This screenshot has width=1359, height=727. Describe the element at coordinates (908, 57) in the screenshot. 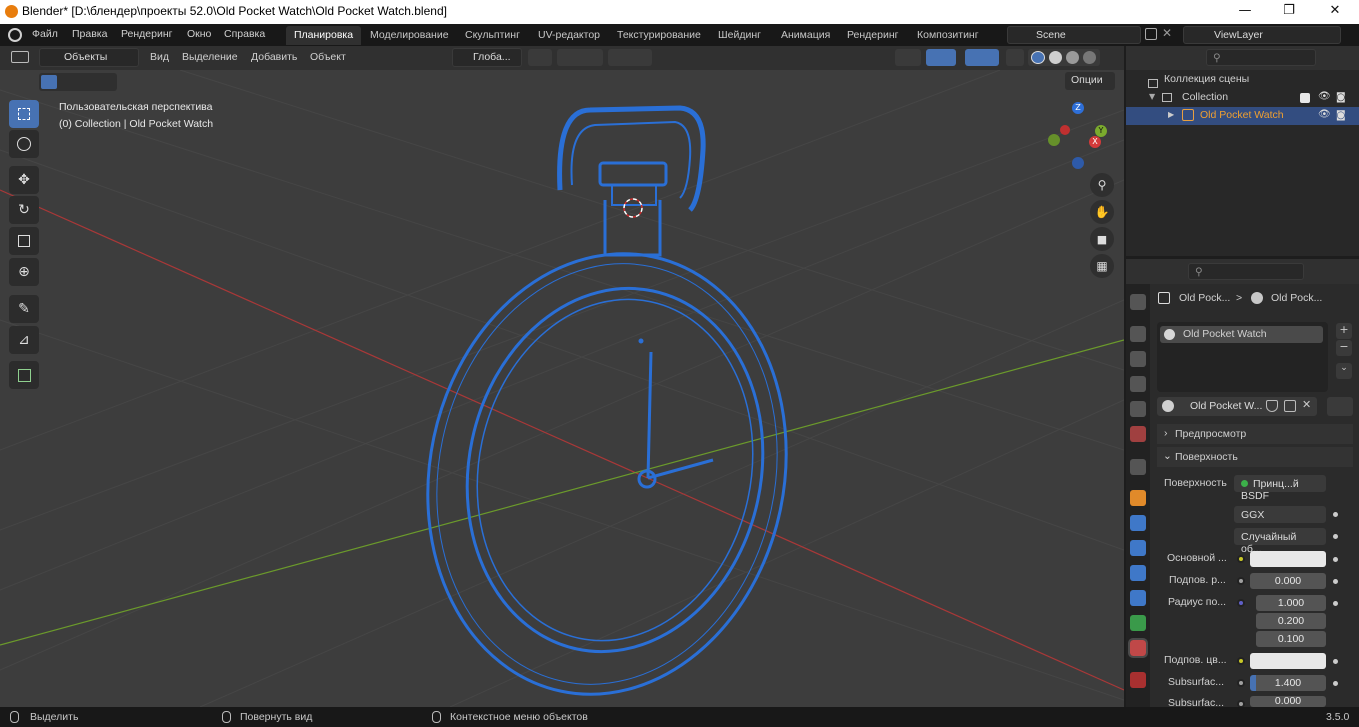

I see `visibility-icon` at that location.